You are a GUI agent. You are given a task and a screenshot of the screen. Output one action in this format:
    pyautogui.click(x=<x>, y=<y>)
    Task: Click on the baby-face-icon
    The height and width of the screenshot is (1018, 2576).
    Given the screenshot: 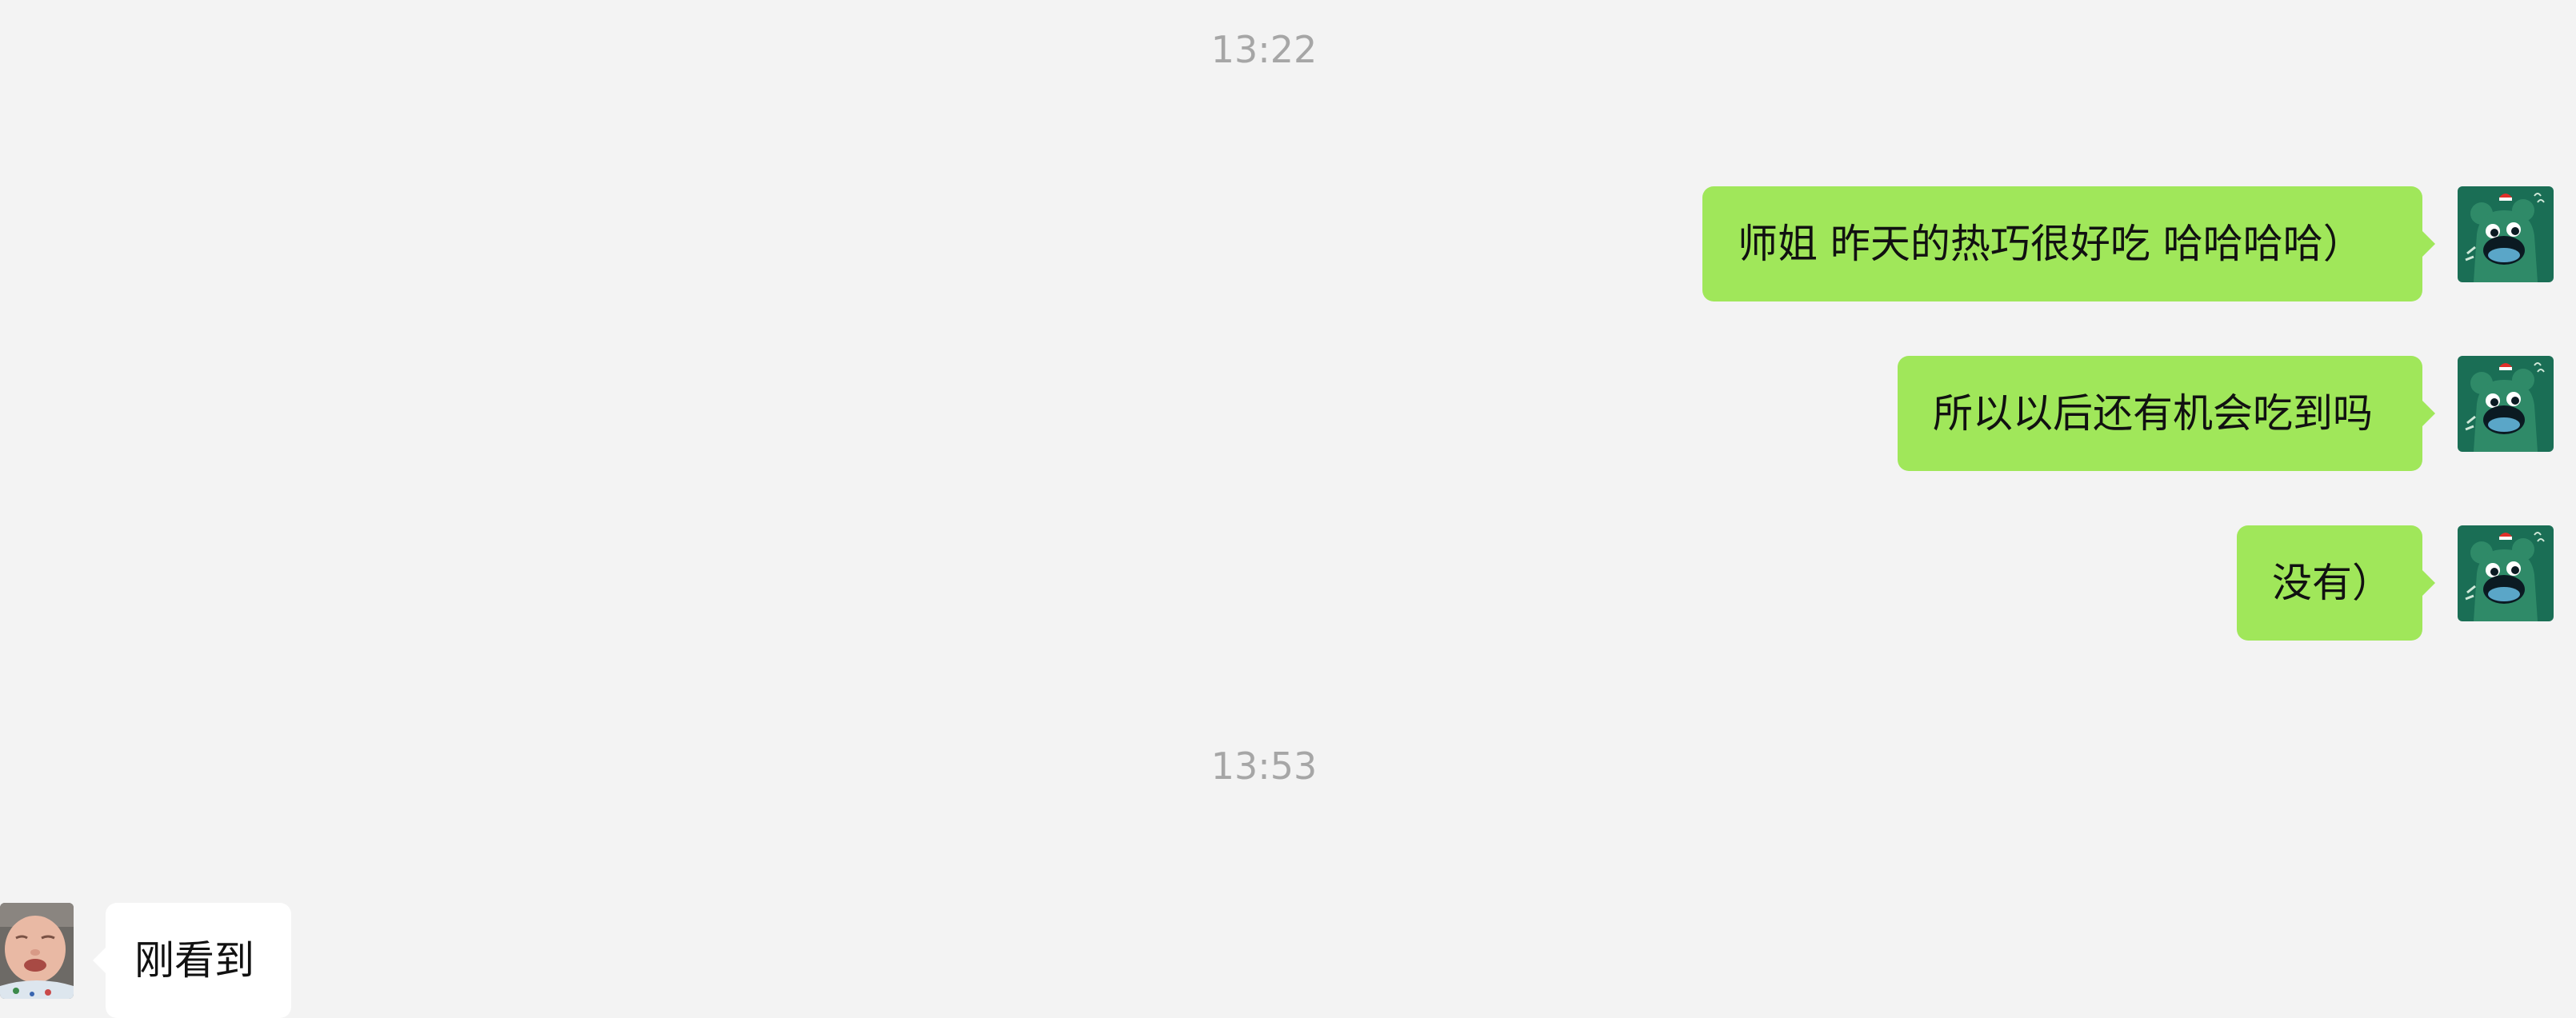 What is the action you would take?
    pyautogui.click(x=37, y=951)
    